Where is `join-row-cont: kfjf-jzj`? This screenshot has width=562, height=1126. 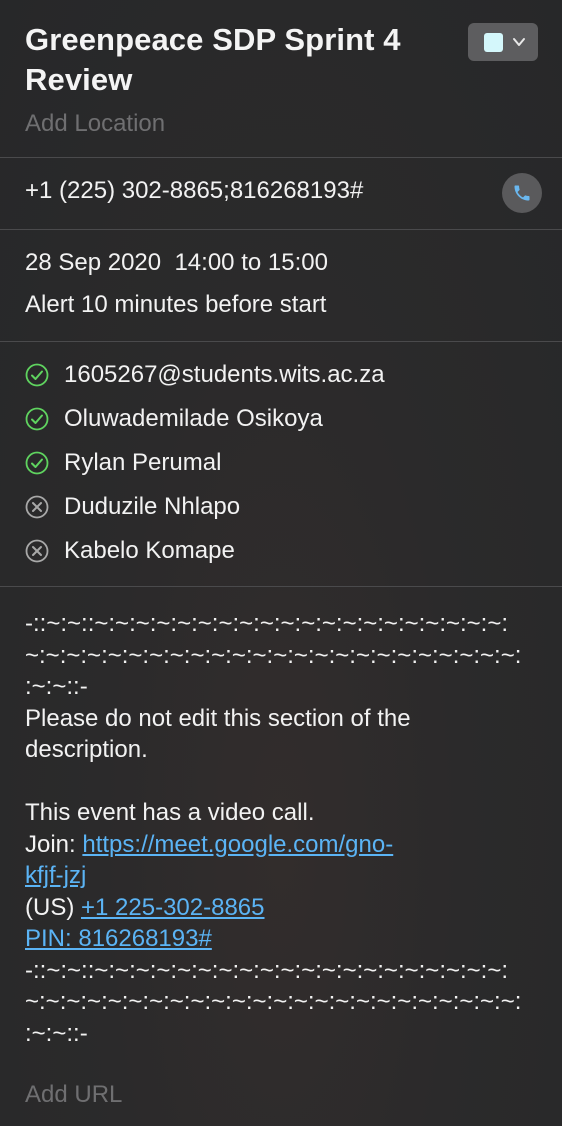 join-row-cont: kfjf-jzj is located at coordinates (282, 876).